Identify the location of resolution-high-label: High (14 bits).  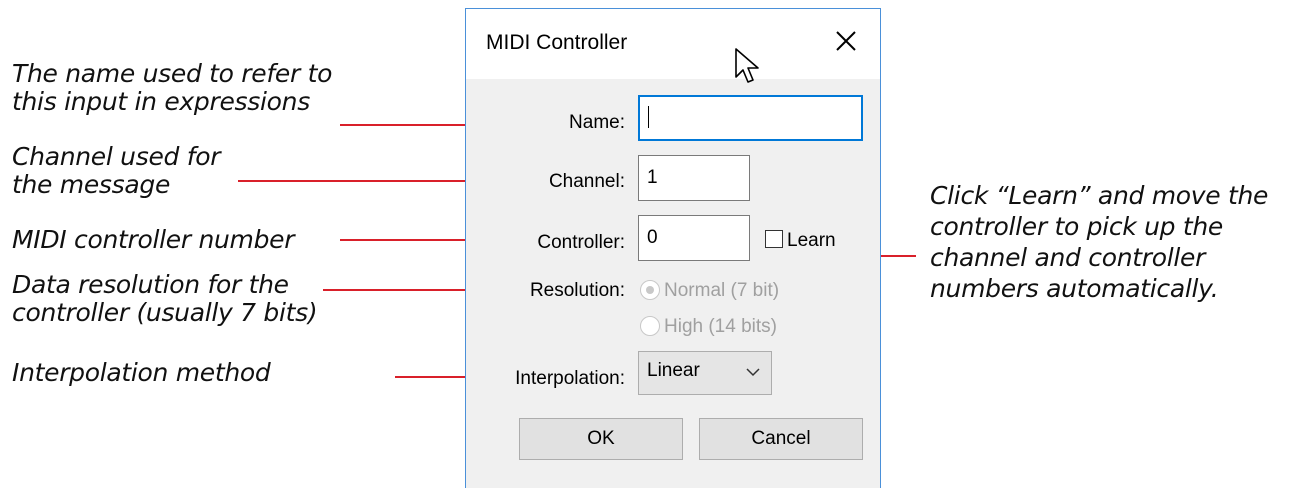
(720, 327).